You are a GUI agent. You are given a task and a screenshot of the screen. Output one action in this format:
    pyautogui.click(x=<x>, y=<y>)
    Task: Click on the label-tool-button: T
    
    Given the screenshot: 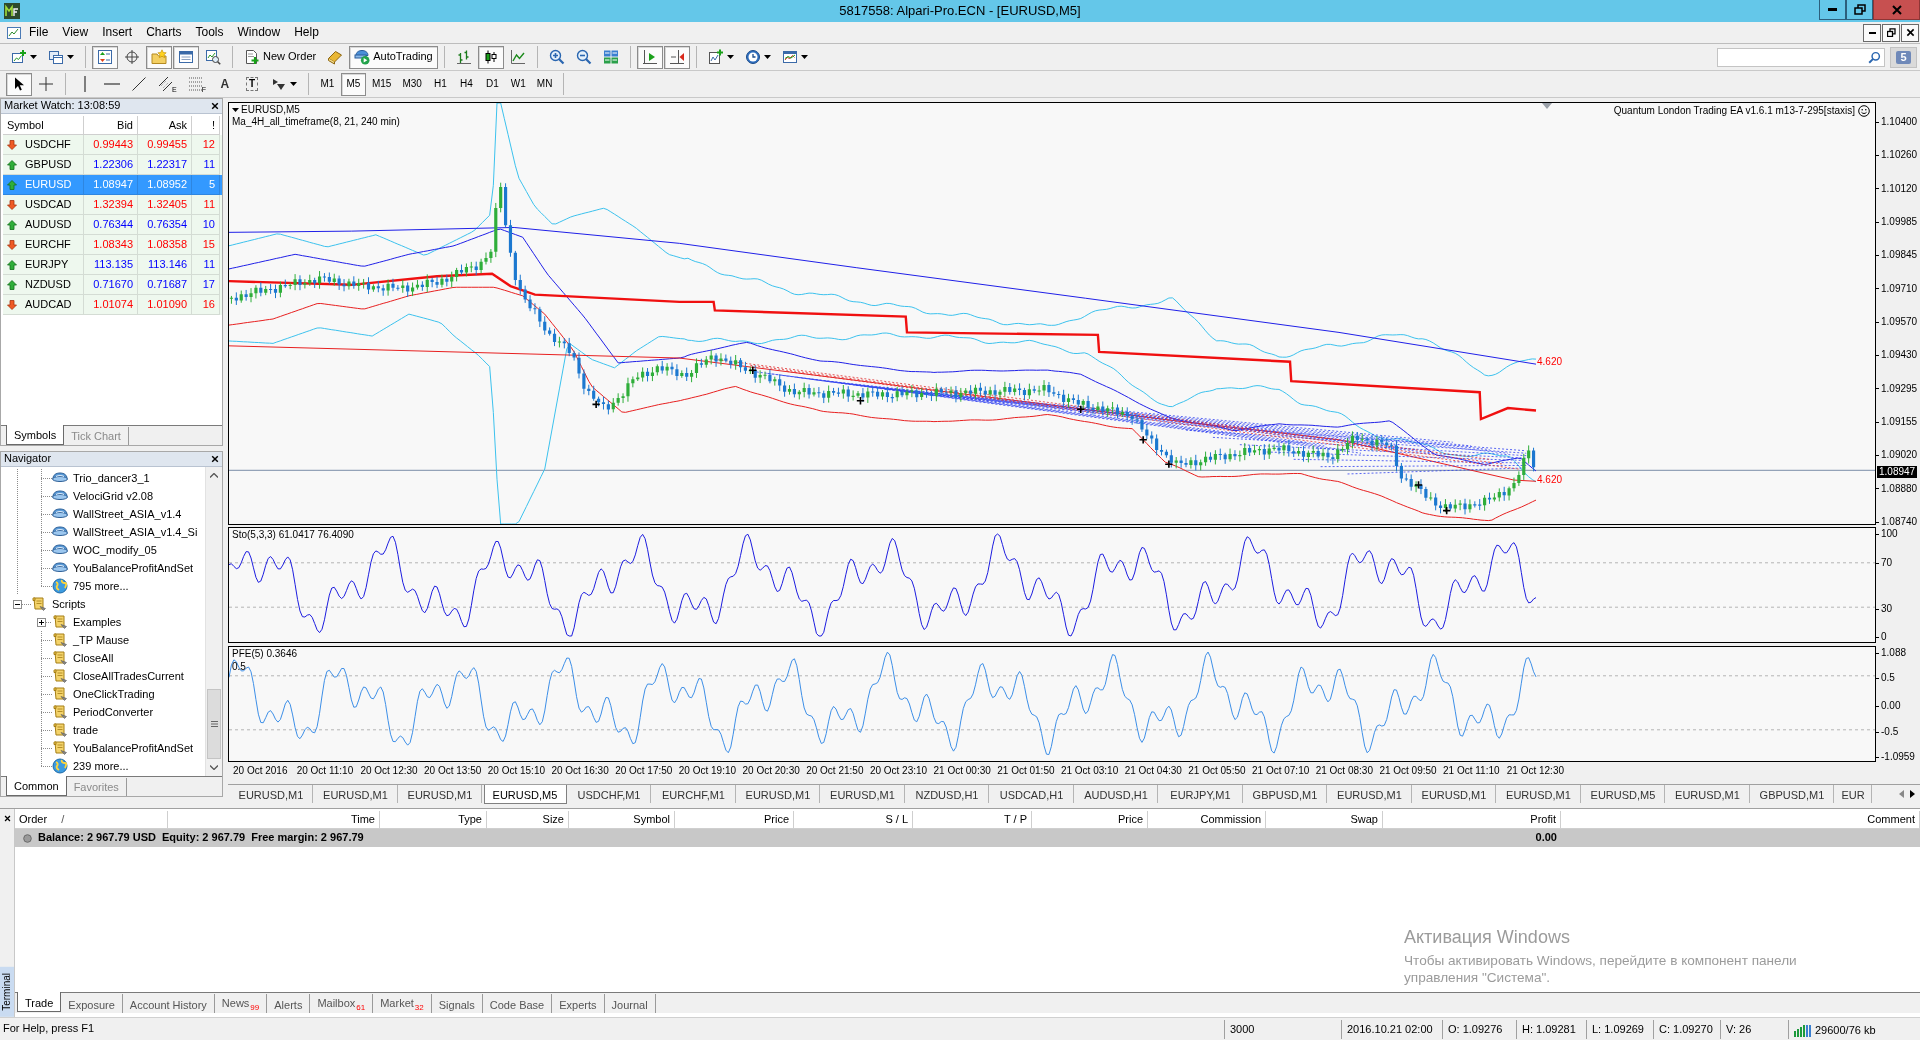 What is the action you would take?
    pyautogui.click(x=251, y=84)
    